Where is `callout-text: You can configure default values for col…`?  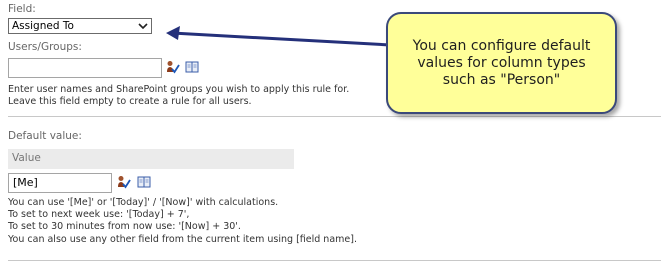
callout-text: You can configure default values for col… is located at coordinates (501, 63).